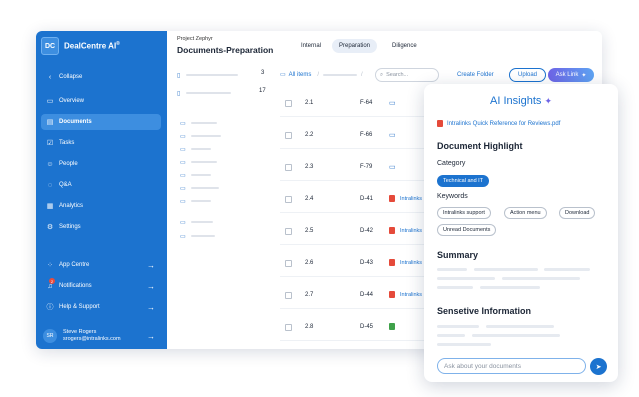 Image resolution: width=639 pixels, height=397 pixels. What do you see at coordinates (101, 77) in the screenshot?
I see `collapse-button: ‹ Collapse` at bounding box center [101, 77].